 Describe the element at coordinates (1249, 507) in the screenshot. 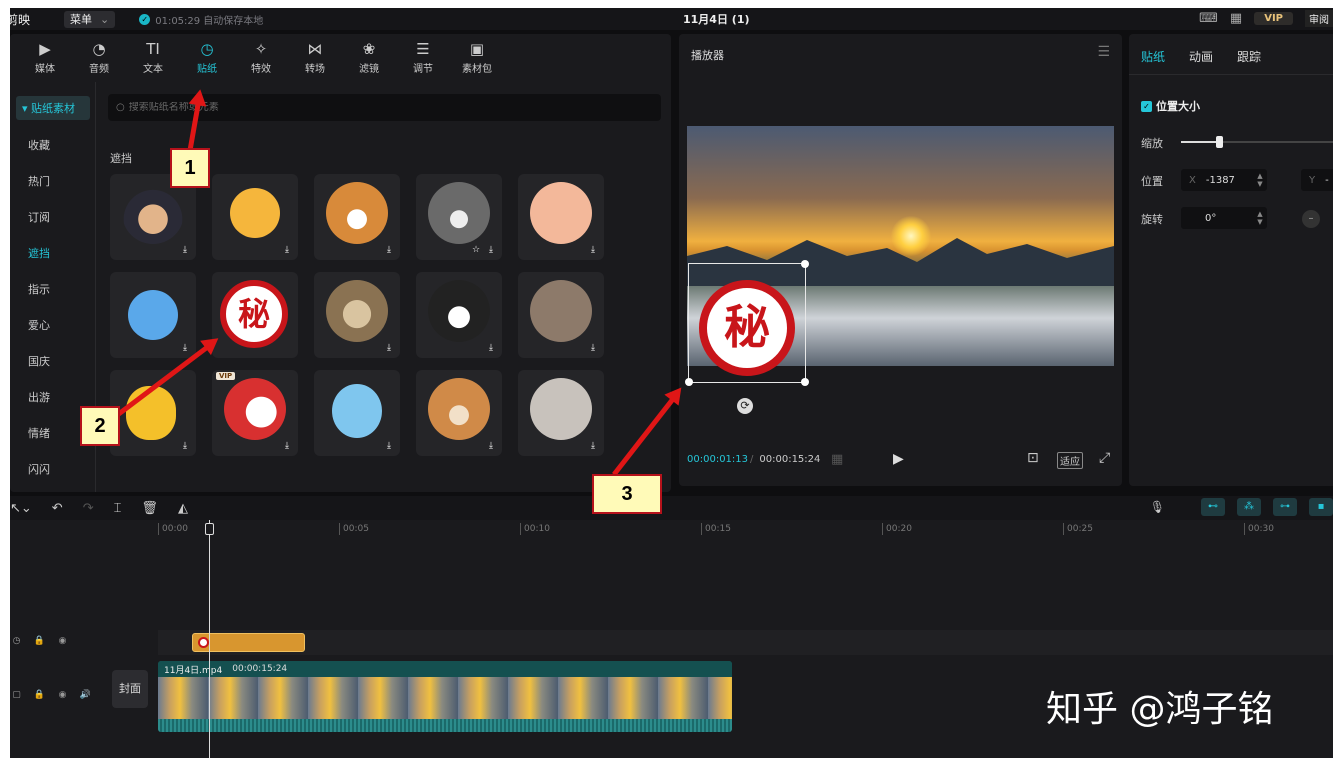

I see `snap-icon: ⁂` at that location.